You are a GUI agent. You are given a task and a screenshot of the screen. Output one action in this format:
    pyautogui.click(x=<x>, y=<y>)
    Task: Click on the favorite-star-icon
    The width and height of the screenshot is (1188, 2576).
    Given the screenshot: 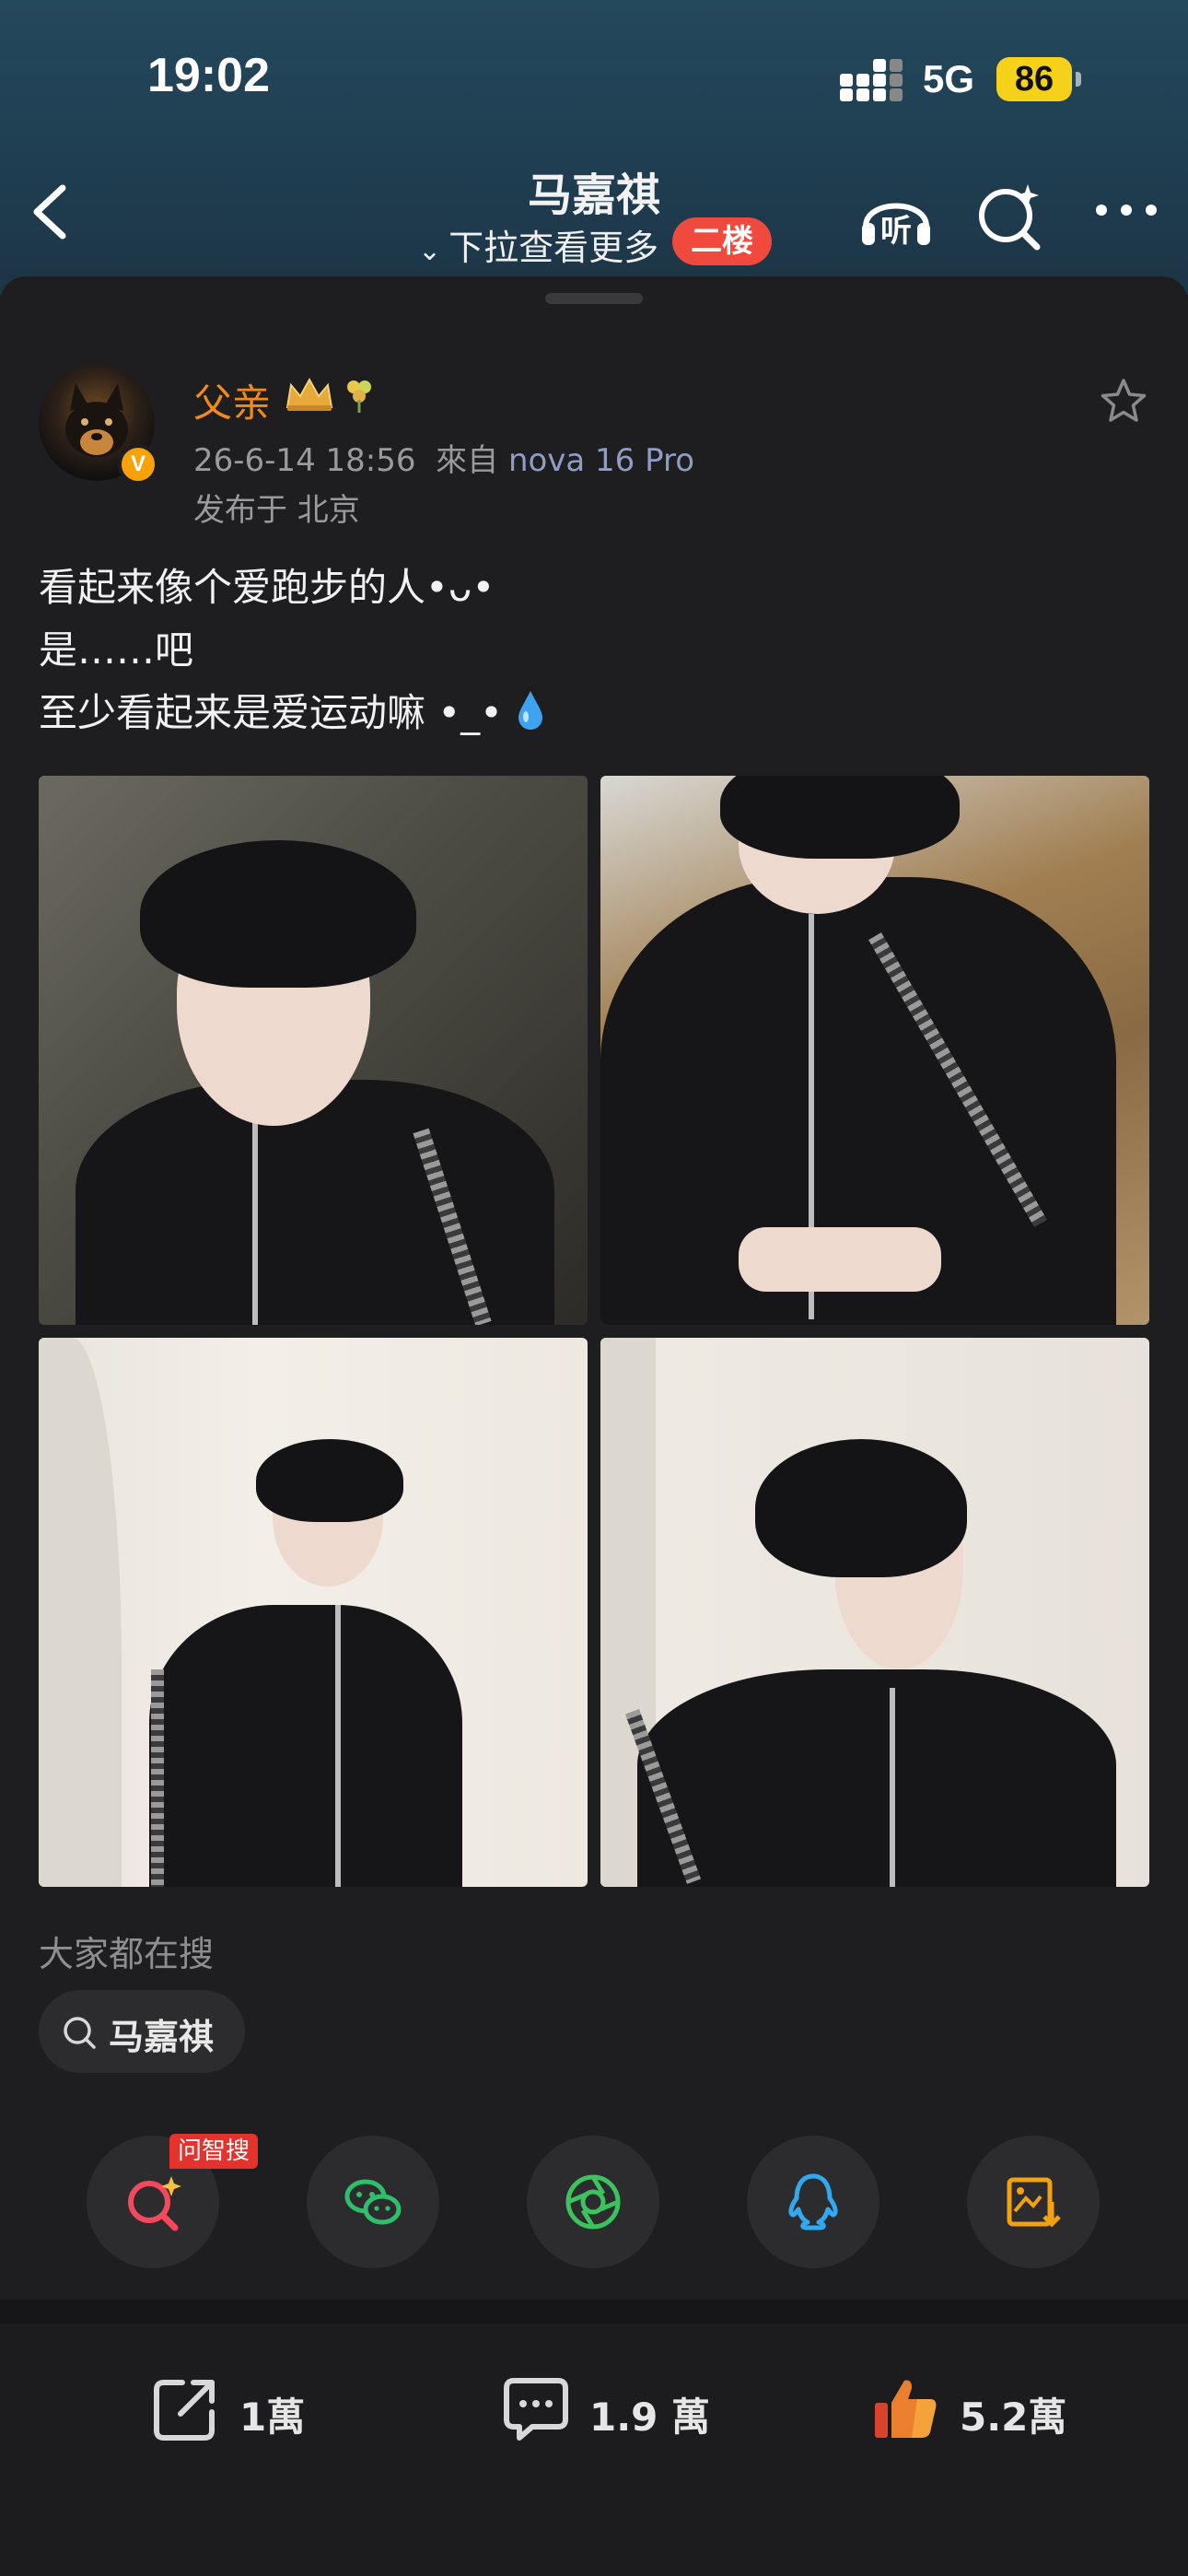 What is the action you would take?
    pyautogui.click(x=1123, y=401)
    